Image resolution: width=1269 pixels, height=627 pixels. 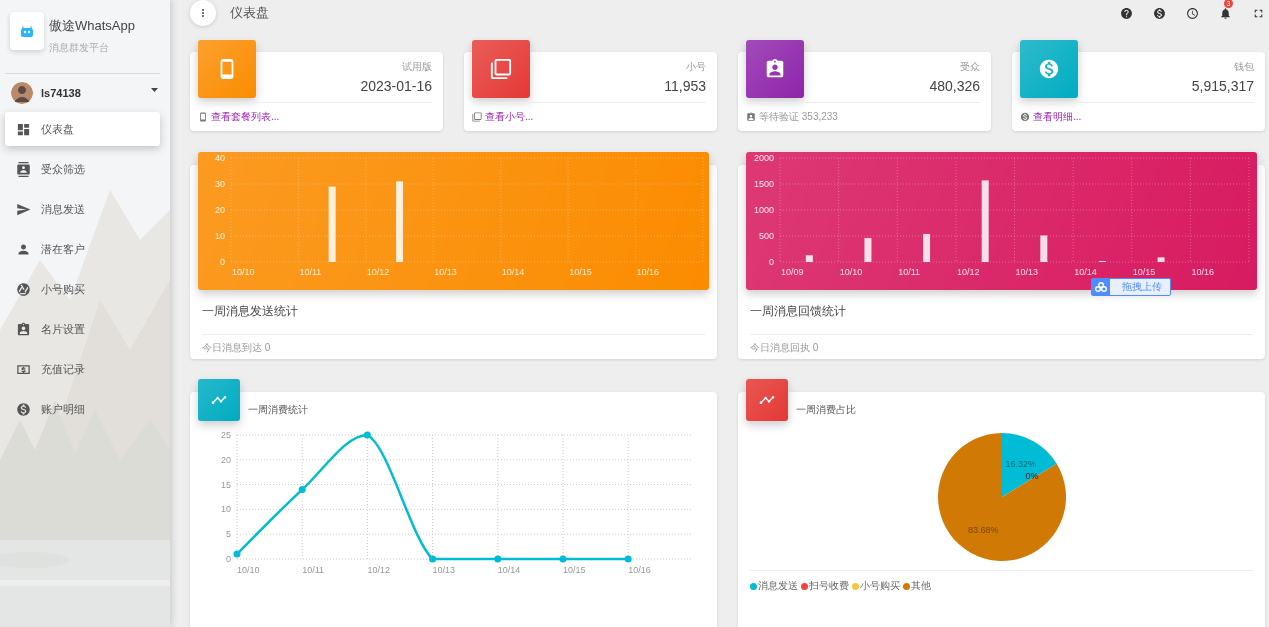 I want to click on stat-label: 试用版, so click(x=417, y=67).